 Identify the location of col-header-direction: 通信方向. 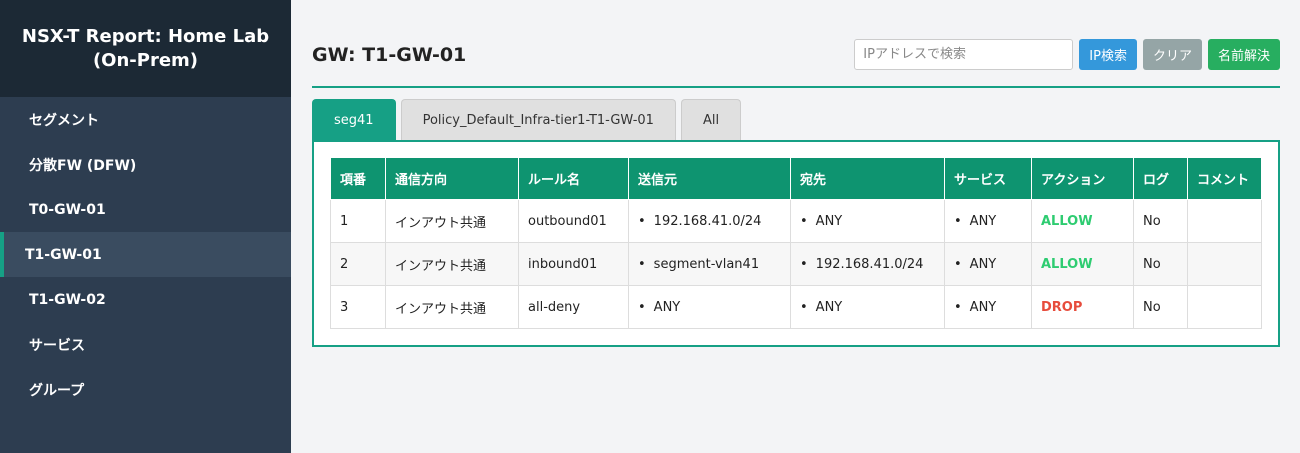
(452, 178).